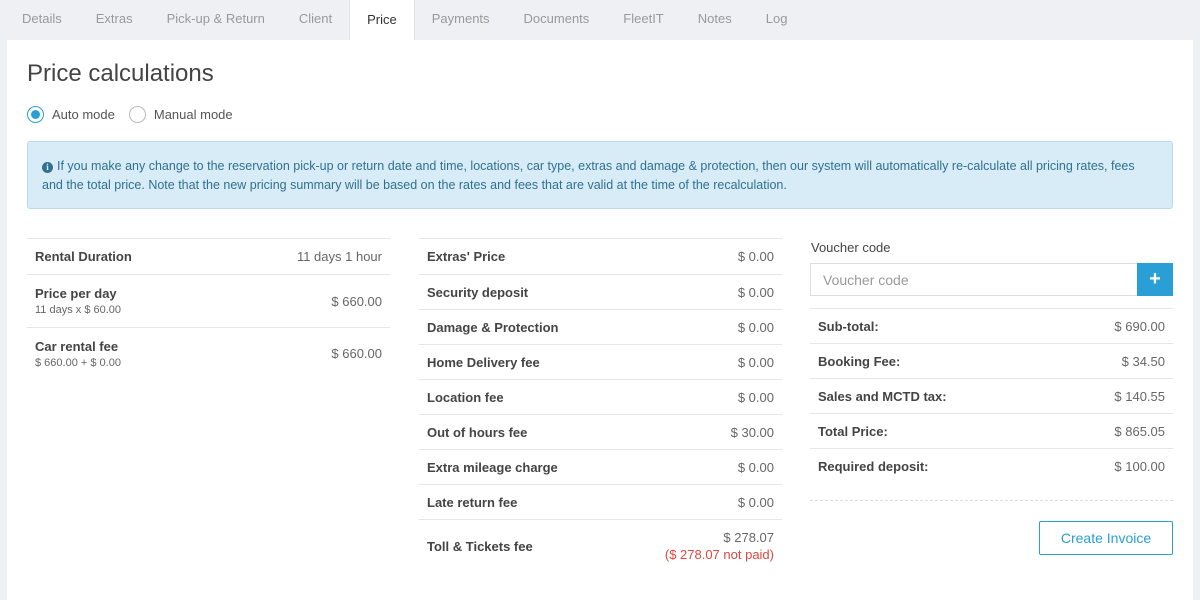  What do you see at coordinates (934, 466) in the screenshot?
I see `required-deposit-label: Required deposit:` at bounding box center [934, 466].